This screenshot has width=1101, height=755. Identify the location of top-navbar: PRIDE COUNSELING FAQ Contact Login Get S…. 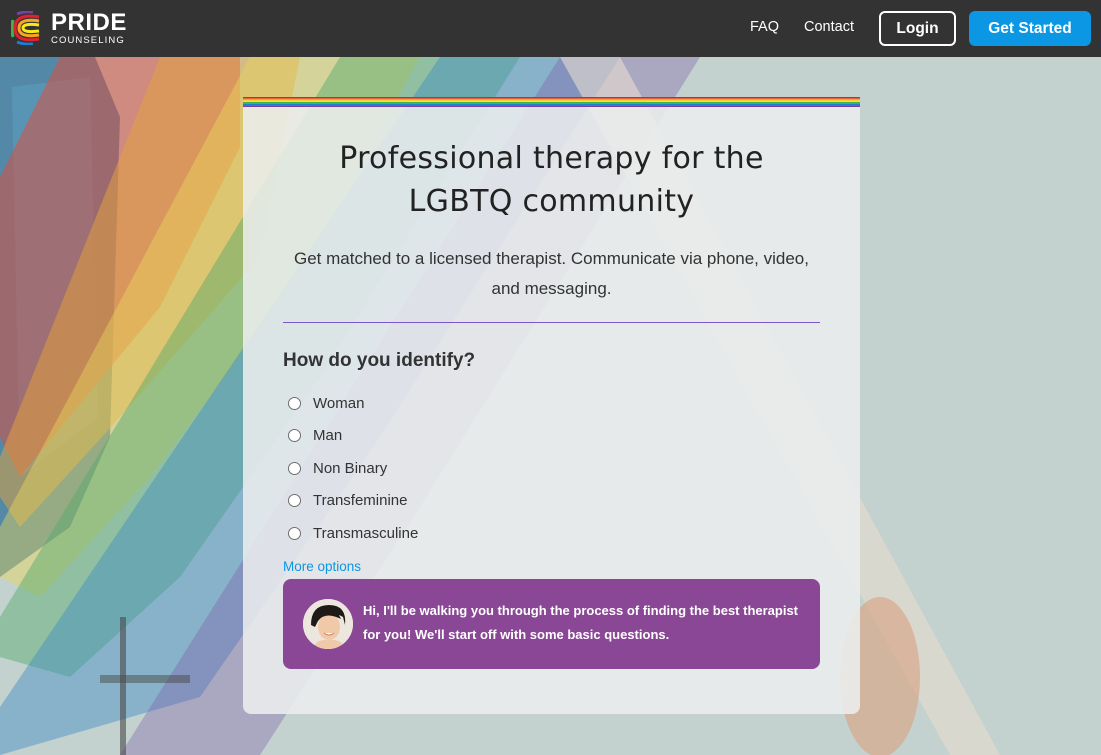
(550, 28).